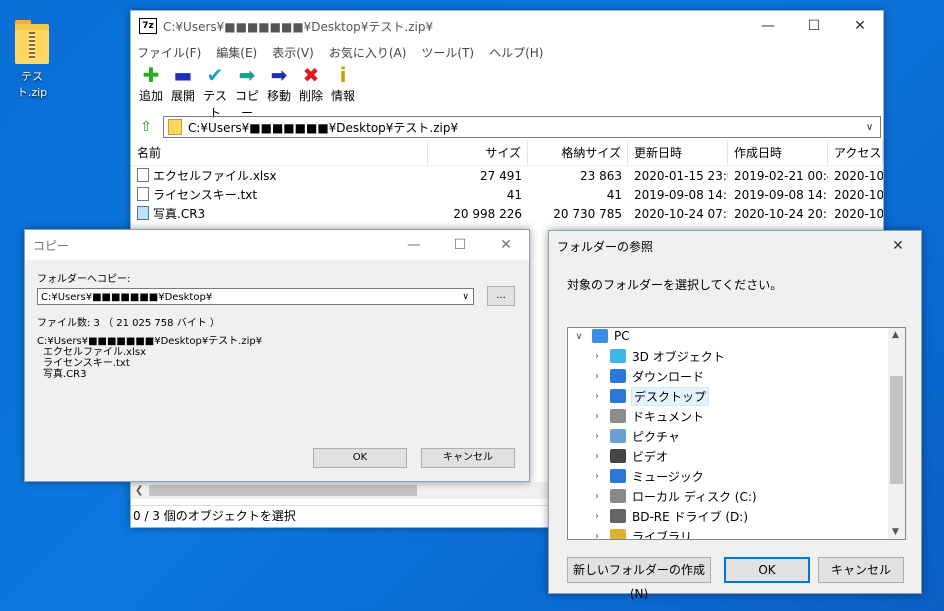  I want to click on tree-item: ∨ PC, so click(601, 337).